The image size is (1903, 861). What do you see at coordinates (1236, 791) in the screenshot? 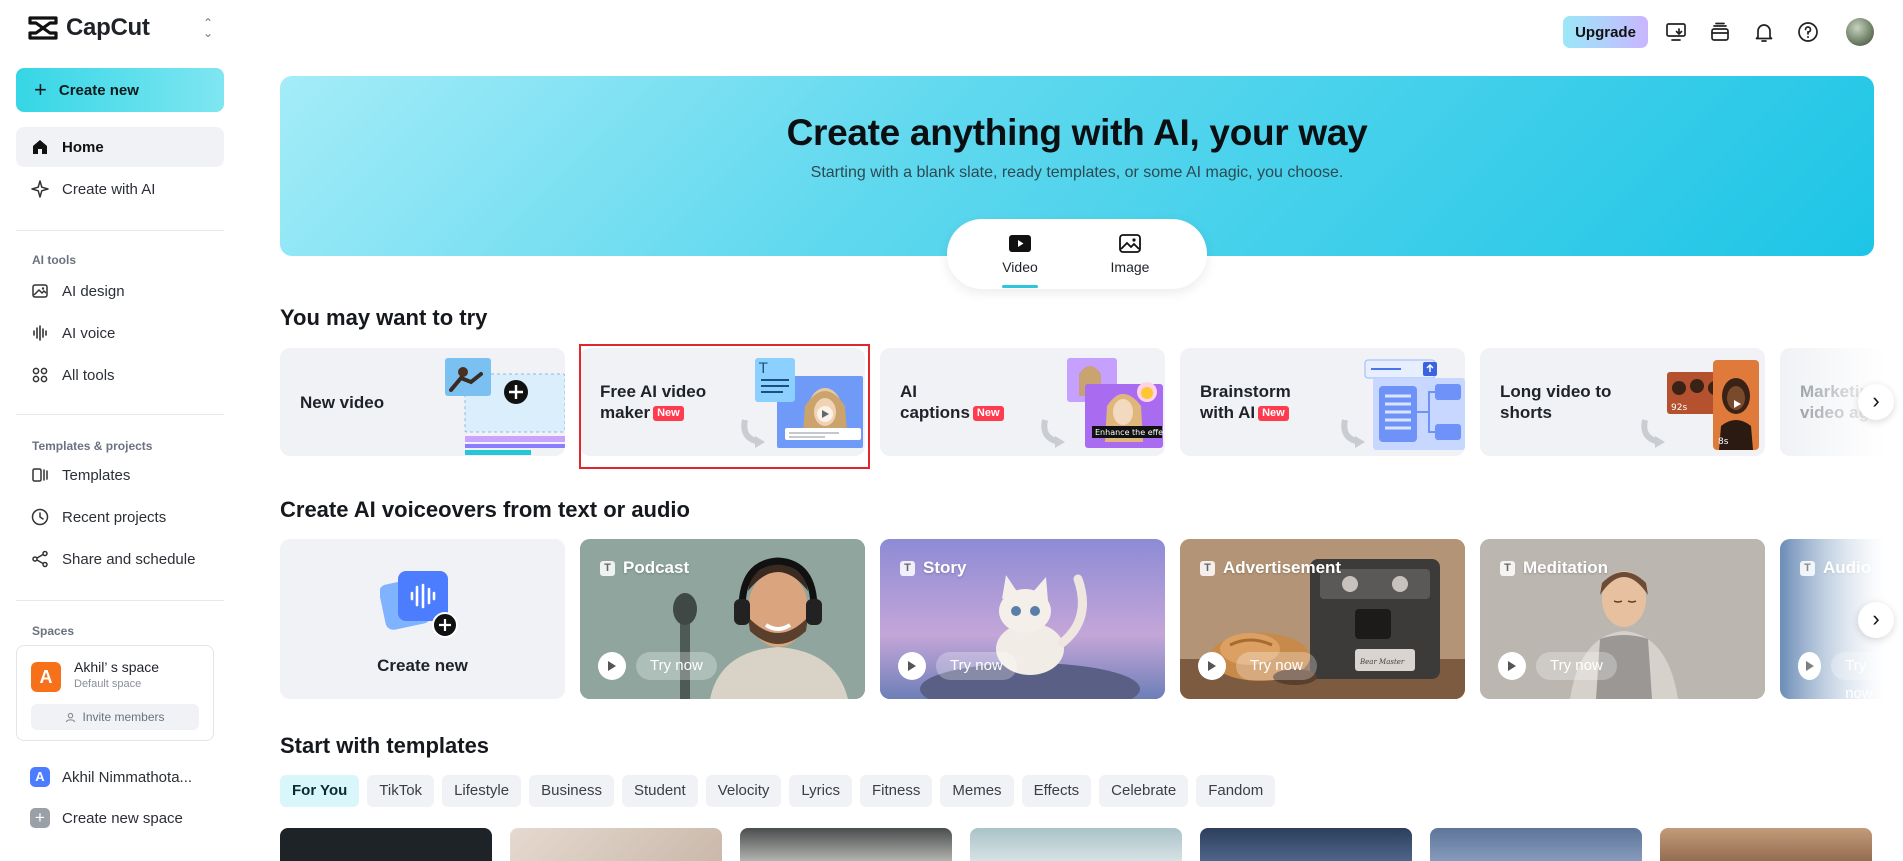
I see `chip-fandom: Fandom` at bounding box center [1236, 791].